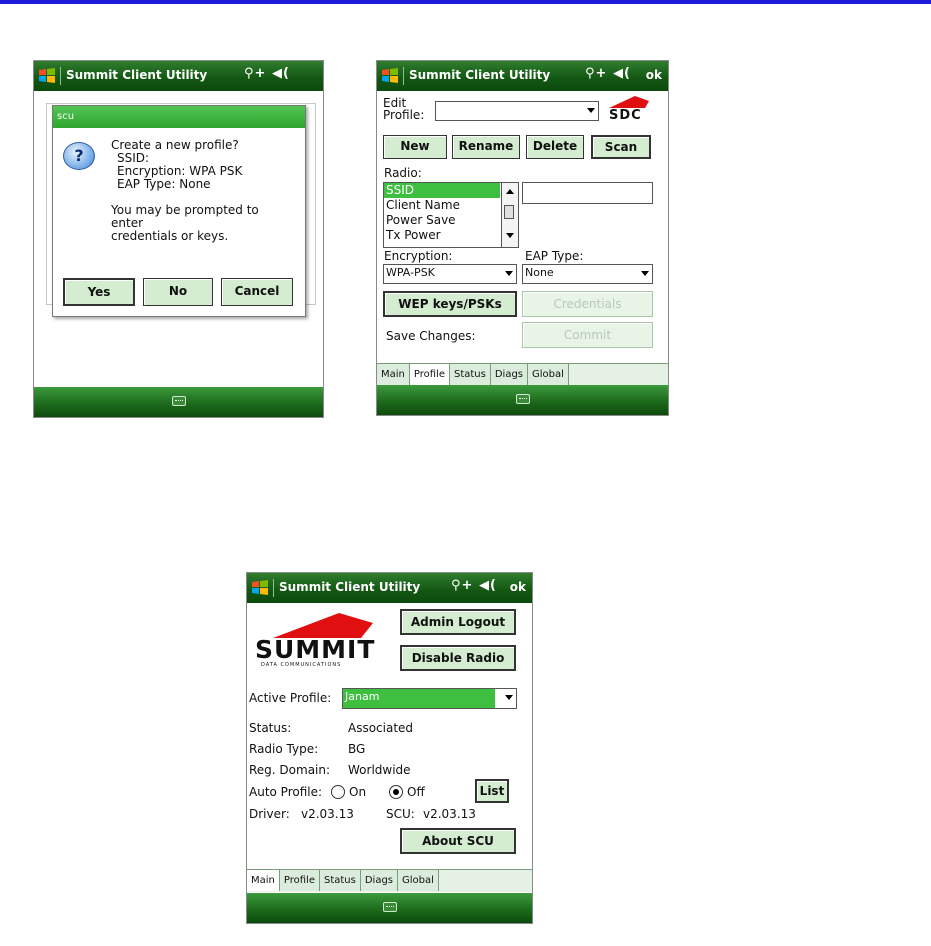 This screenshot has width=931, height=946. I want to click on save-changes-label: Save Changes:, so click(431, 336).